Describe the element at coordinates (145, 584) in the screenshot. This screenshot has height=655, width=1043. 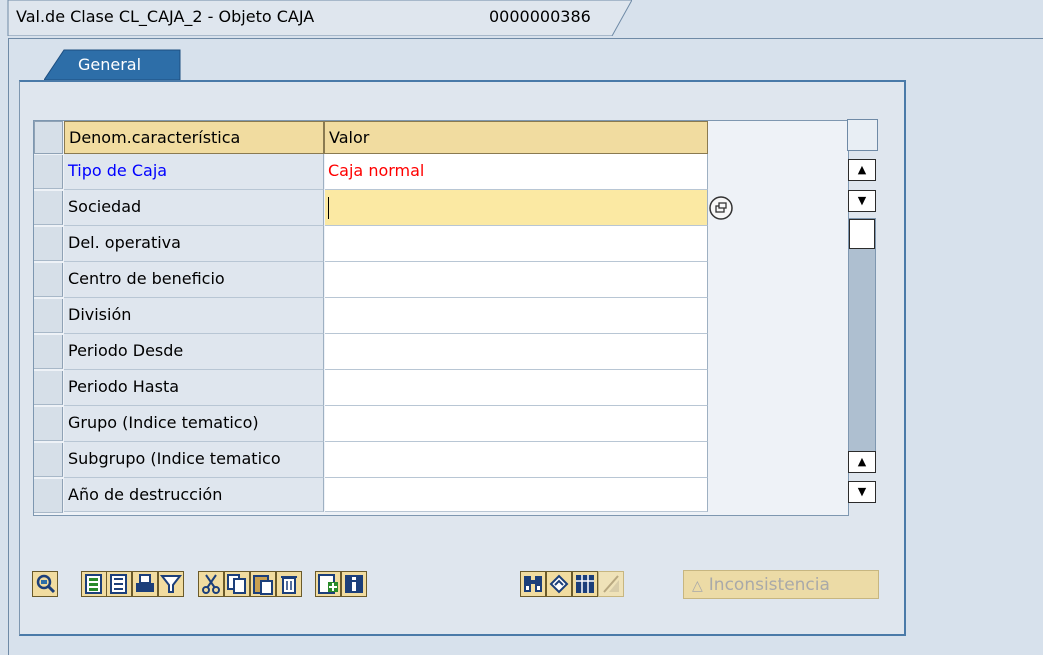
I see `print-icon` at that location.